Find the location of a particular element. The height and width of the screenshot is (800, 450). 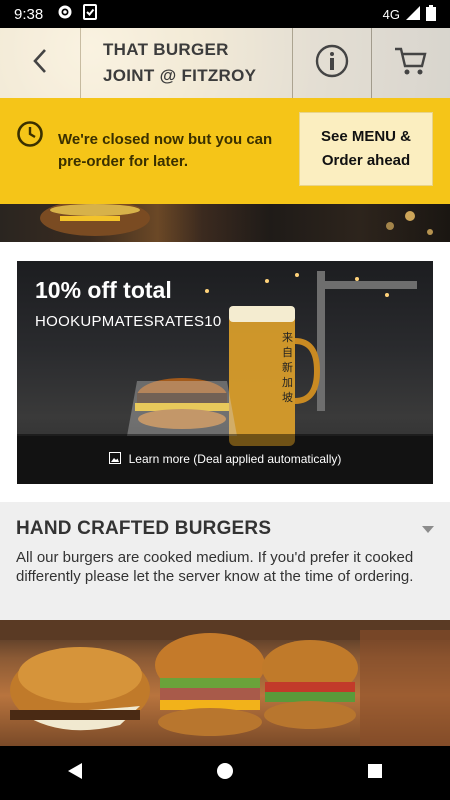

battery-icon is located at coordinates (431, 14).